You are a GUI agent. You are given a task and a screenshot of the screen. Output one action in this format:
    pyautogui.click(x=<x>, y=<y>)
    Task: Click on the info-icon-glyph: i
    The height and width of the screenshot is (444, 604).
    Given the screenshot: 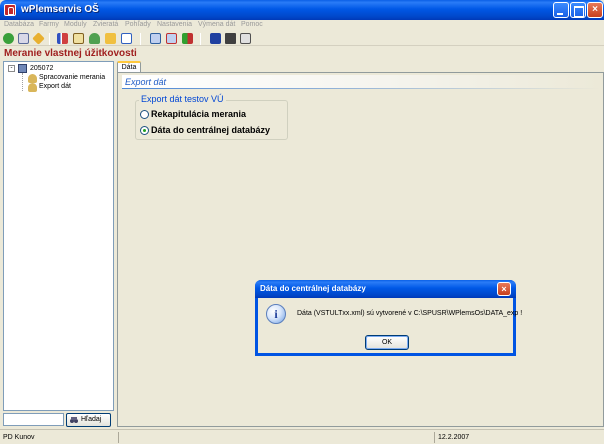 What is the action you would take?
    pyautogui.click(x=276, y=314)
    